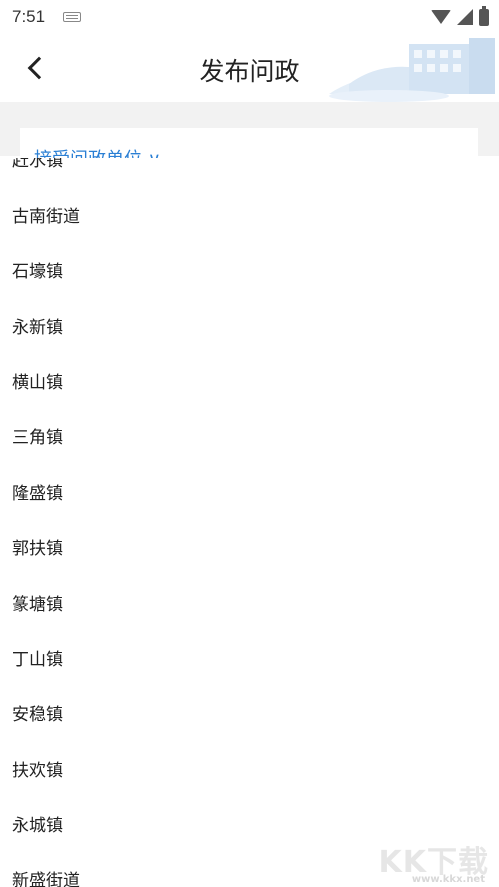 The image size is (499, 887). I want to click on list-item: 古南街道, so click(46, 214).